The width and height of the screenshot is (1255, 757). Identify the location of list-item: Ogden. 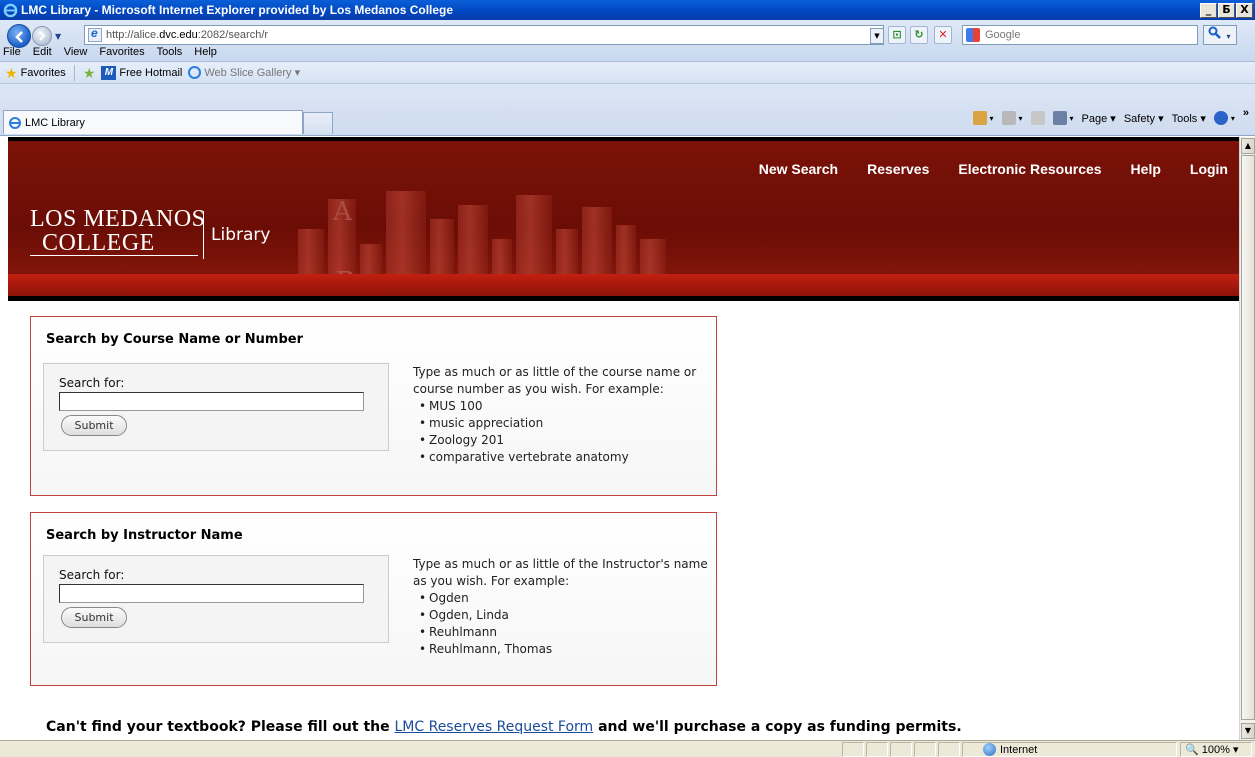
(563, 598).